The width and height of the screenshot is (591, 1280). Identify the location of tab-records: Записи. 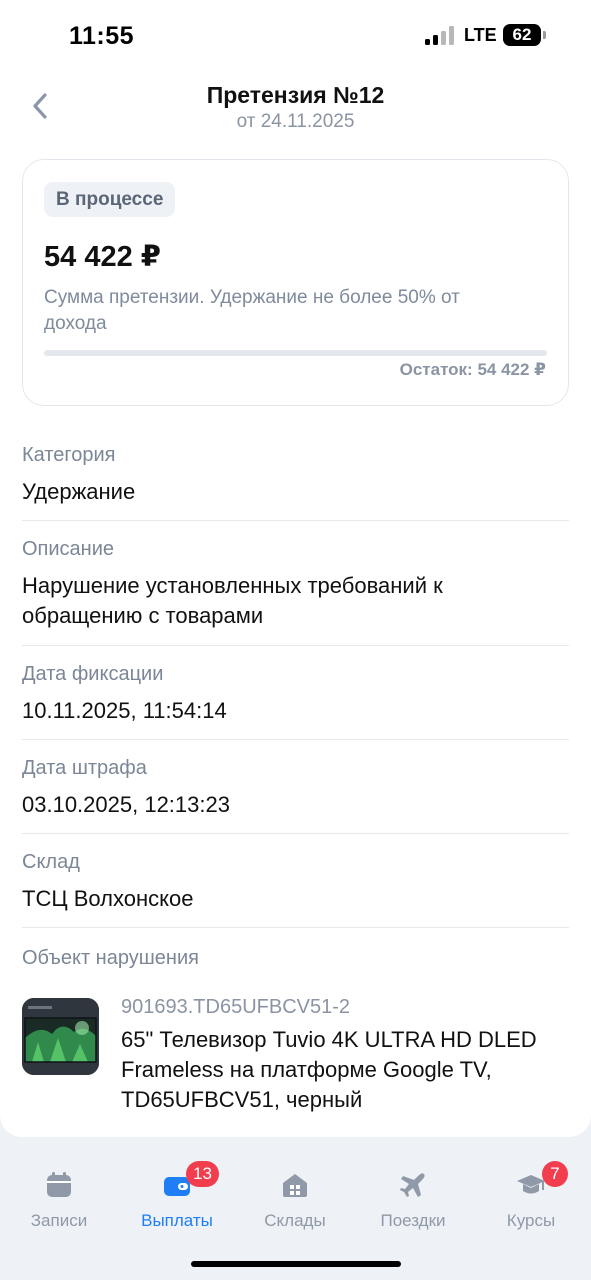
(59, 1200).